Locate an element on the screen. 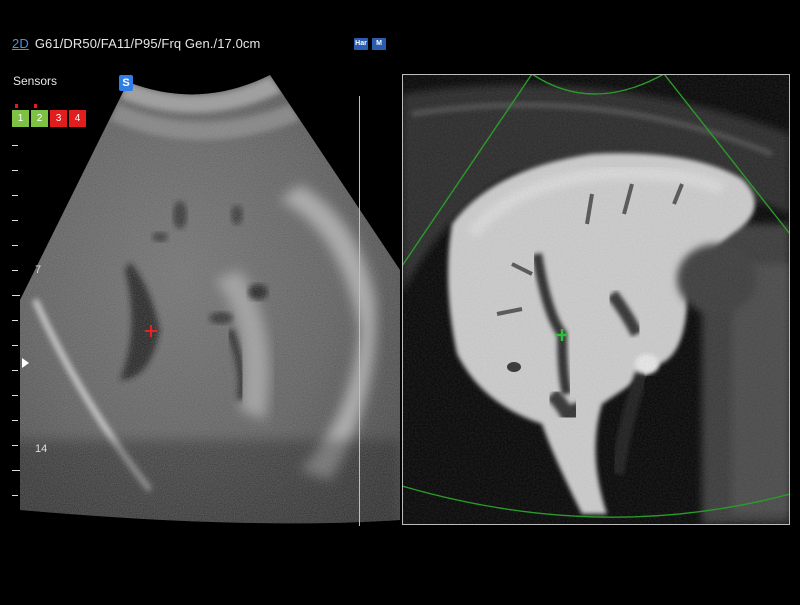 Image resolution: width=800 pixels, height=605 pixels. depth-scale: 7 14 is located at coordinates (29, 310).